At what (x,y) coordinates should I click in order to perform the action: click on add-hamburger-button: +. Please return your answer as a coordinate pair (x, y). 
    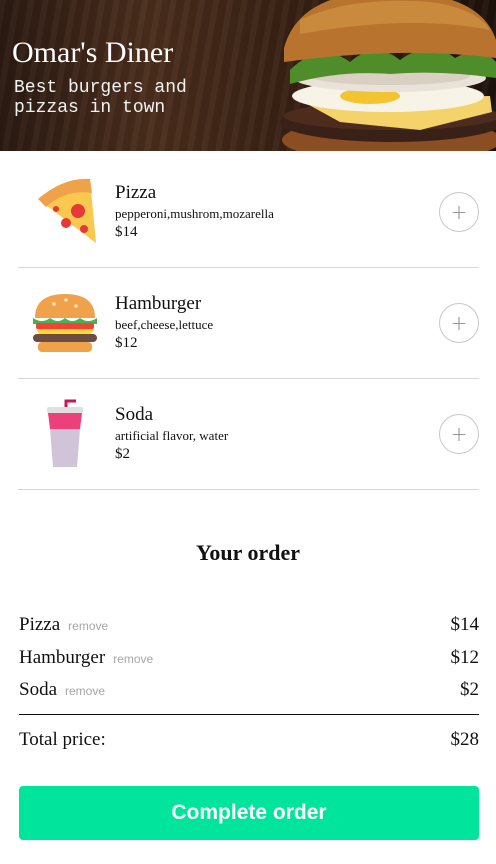
    Looking at the image, I should click on (459, 323).